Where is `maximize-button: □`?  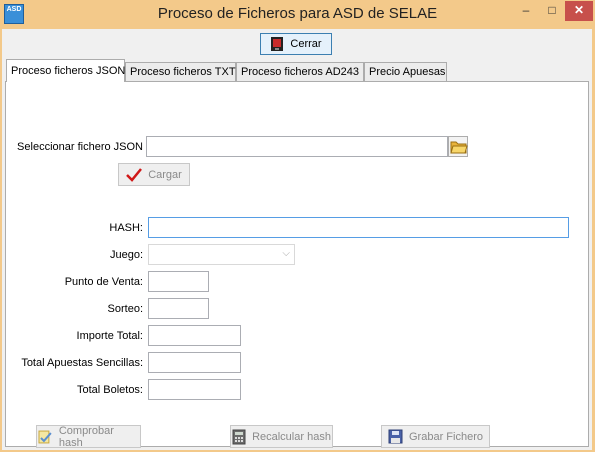
maximize-button: □ is located at coordinates (552, 11).